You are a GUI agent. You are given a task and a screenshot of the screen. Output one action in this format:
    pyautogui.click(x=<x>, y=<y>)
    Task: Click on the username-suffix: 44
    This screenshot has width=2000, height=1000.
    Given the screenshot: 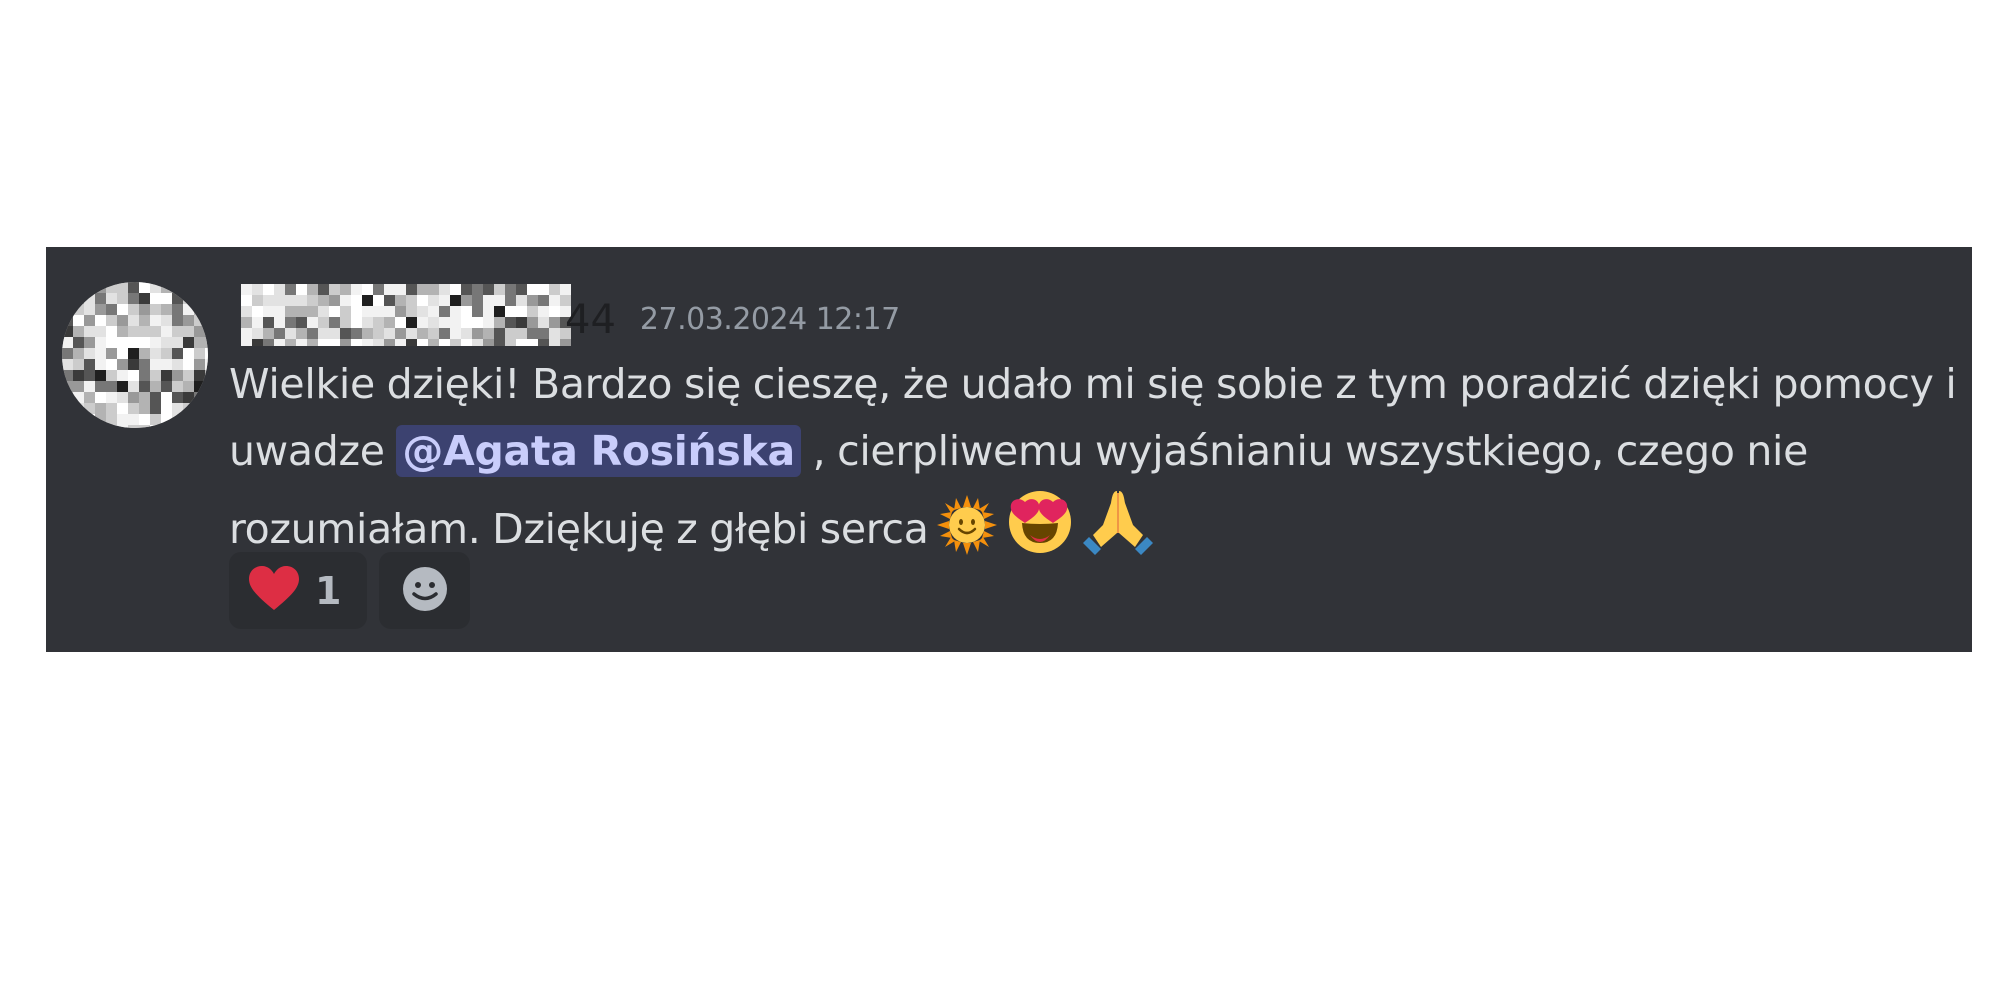 What is the action you would take?
    pyautogui.click(x=590, y=320)
    